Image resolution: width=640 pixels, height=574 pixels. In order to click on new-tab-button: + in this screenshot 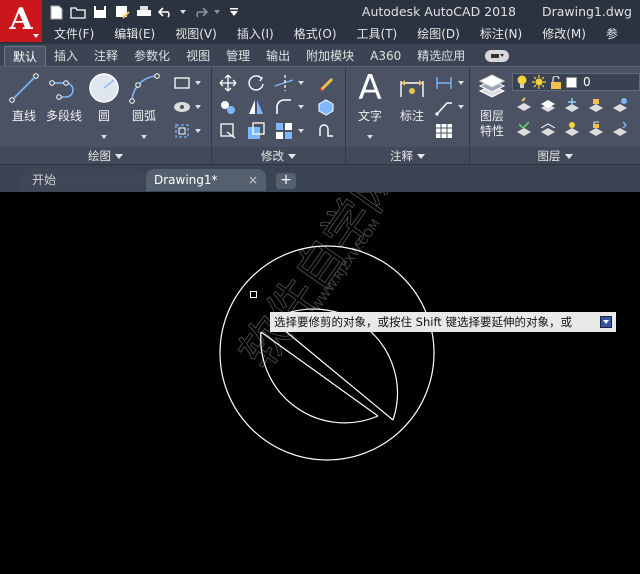, I will do `click(286, 181)`.